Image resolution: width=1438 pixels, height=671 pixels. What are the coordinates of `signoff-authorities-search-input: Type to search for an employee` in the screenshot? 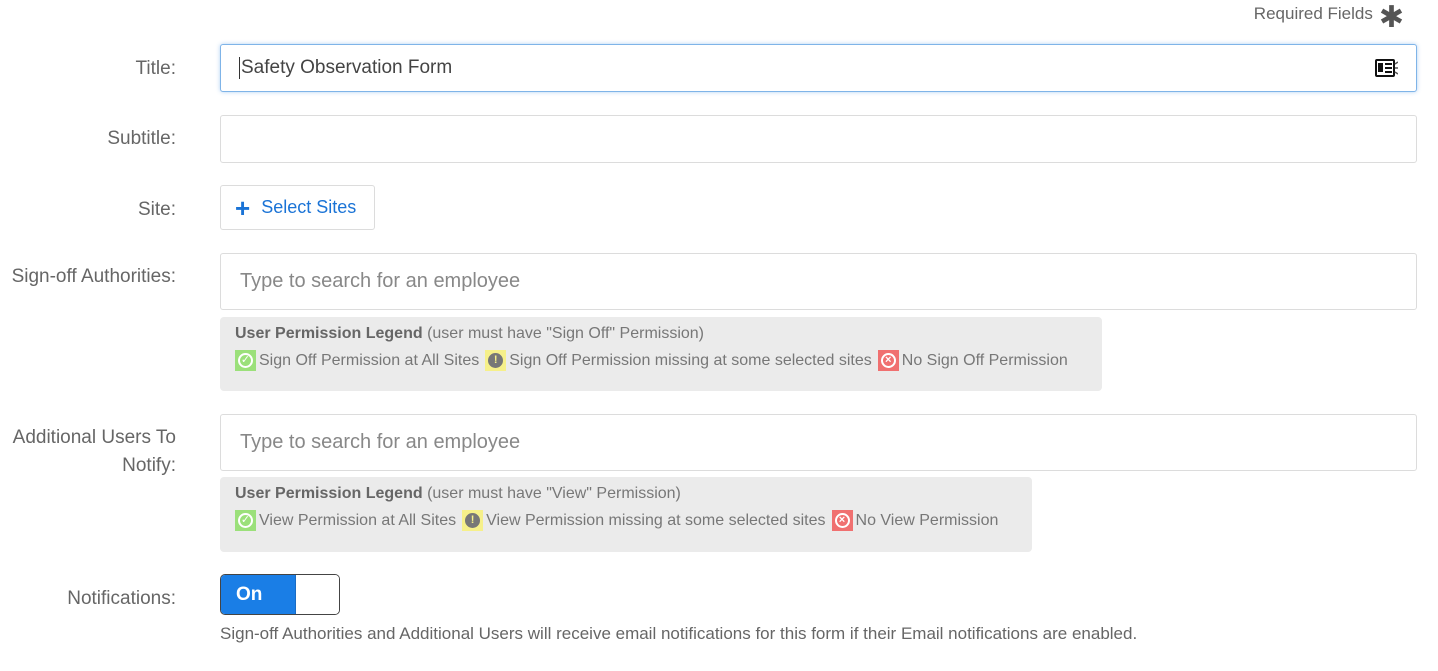 It's located at (818, 281).